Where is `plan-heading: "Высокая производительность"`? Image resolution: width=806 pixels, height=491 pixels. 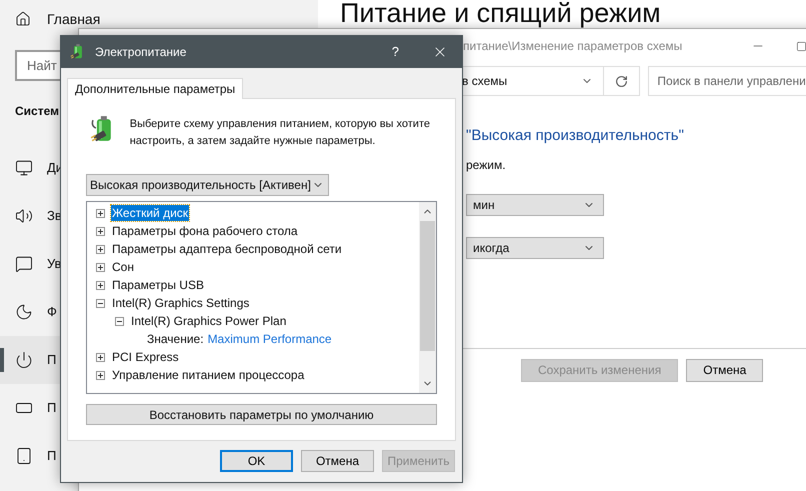 plan-heading: "Высокая производительность" is located at coordinates (575, 136).